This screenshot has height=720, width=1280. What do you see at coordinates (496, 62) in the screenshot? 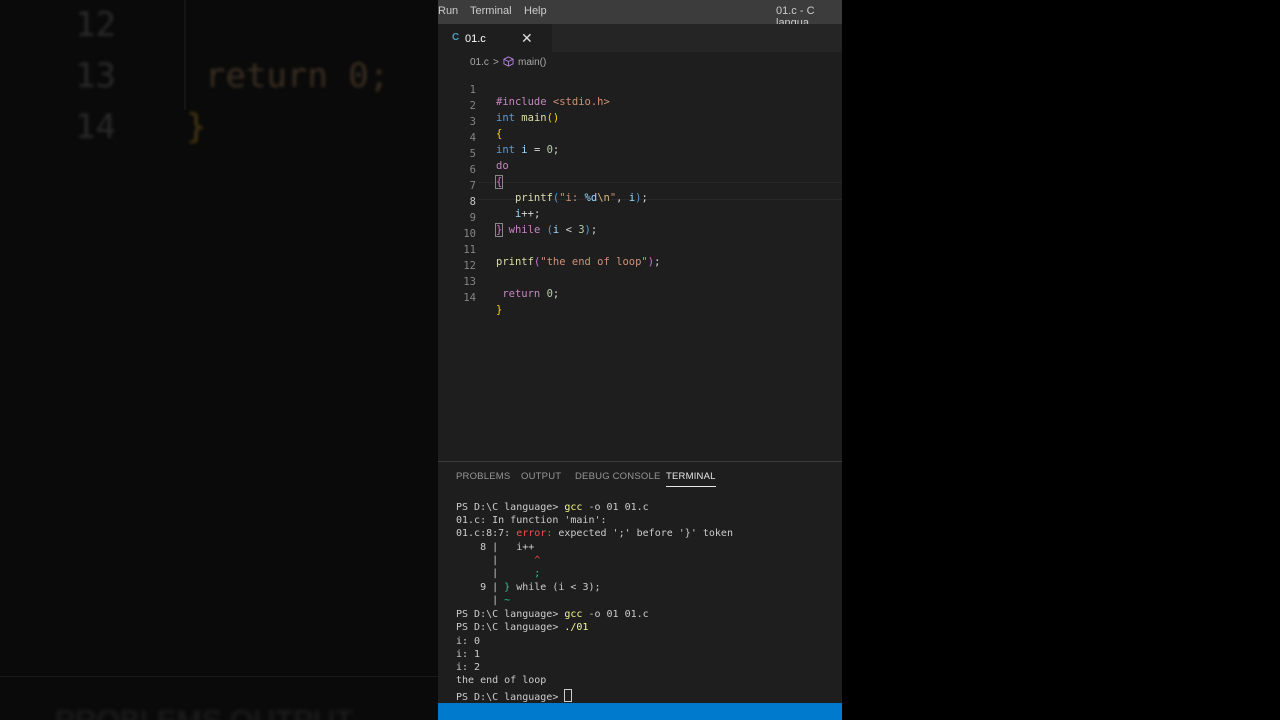
I see `chevron-right-icon: >` at bounding box center [496, 62].